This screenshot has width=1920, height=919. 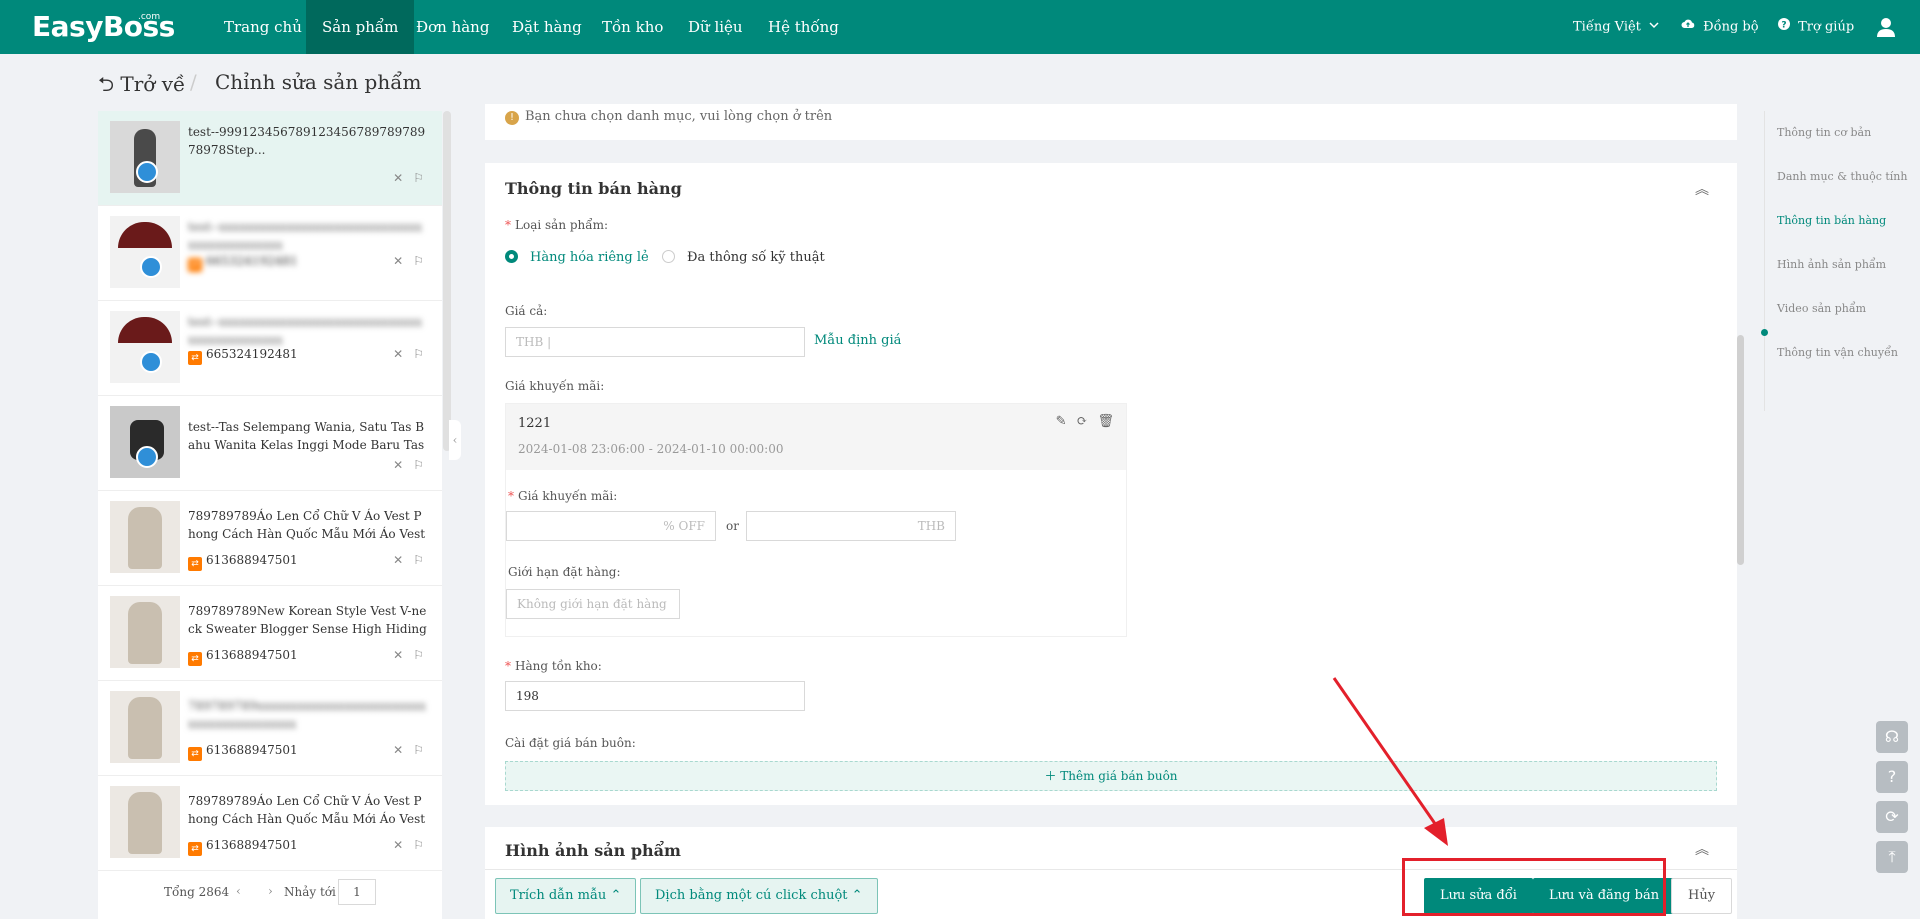 I want to click on edit-icon: ✎, so click(x=1061, y=421).